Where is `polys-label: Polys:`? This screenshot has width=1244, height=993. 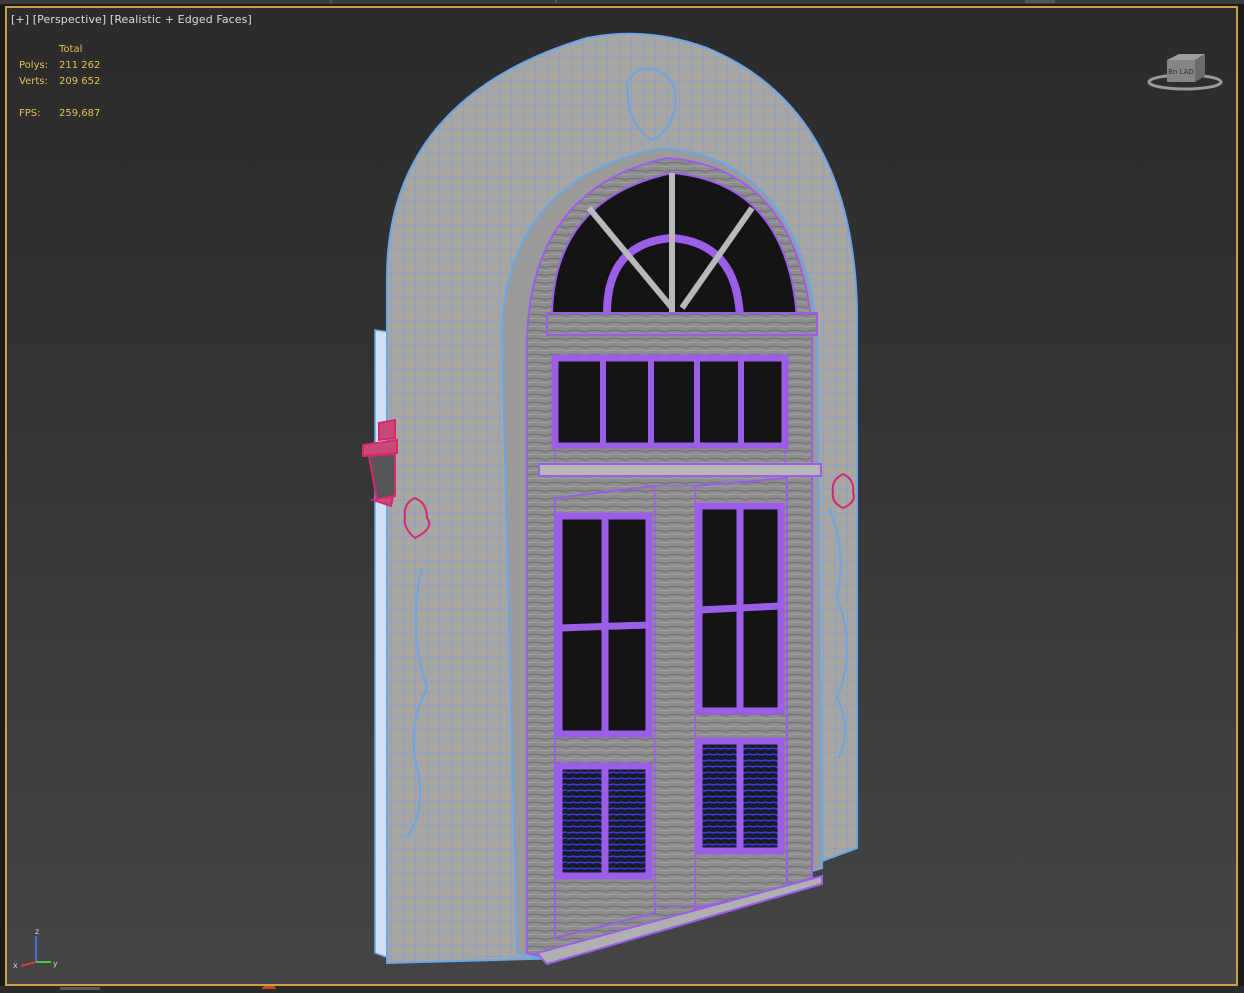
polys-label: Polys: is located at coordinates (34, 65).